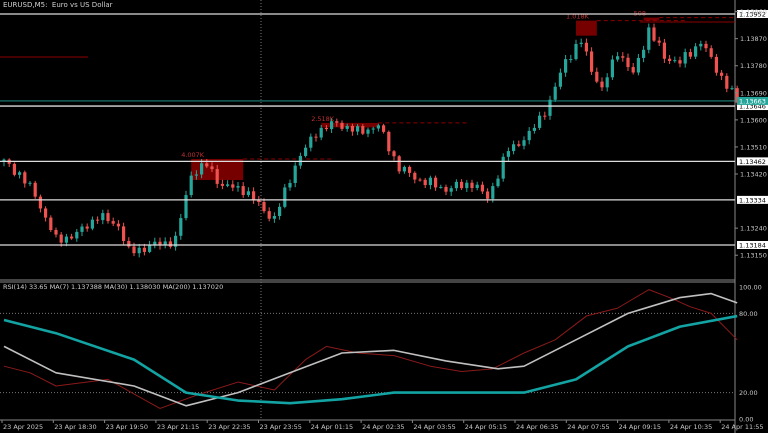 The image size is (768, 433). What do you see at coordinates (753, 120) in the screenshot?
I see `price-tick-label: 1.13600` at bounding box center [753, 120].